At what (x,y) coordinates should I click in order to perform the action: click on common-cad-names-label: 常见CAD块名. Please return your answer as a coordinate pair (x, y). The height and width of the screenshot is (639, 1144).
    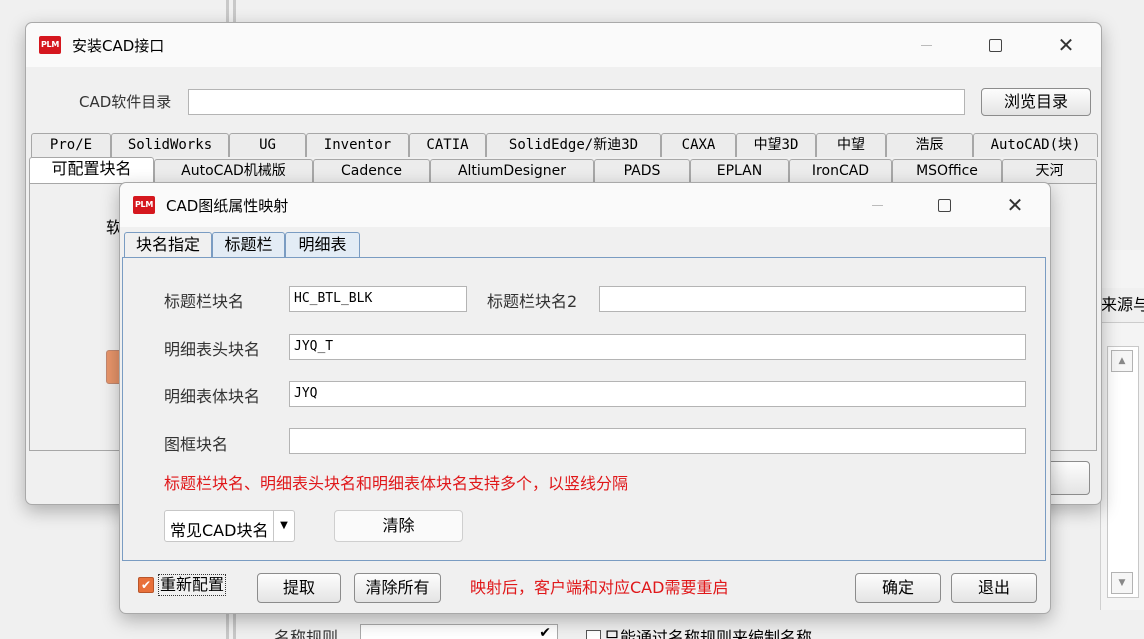
    Looking at the image, I should click on (219, 530).